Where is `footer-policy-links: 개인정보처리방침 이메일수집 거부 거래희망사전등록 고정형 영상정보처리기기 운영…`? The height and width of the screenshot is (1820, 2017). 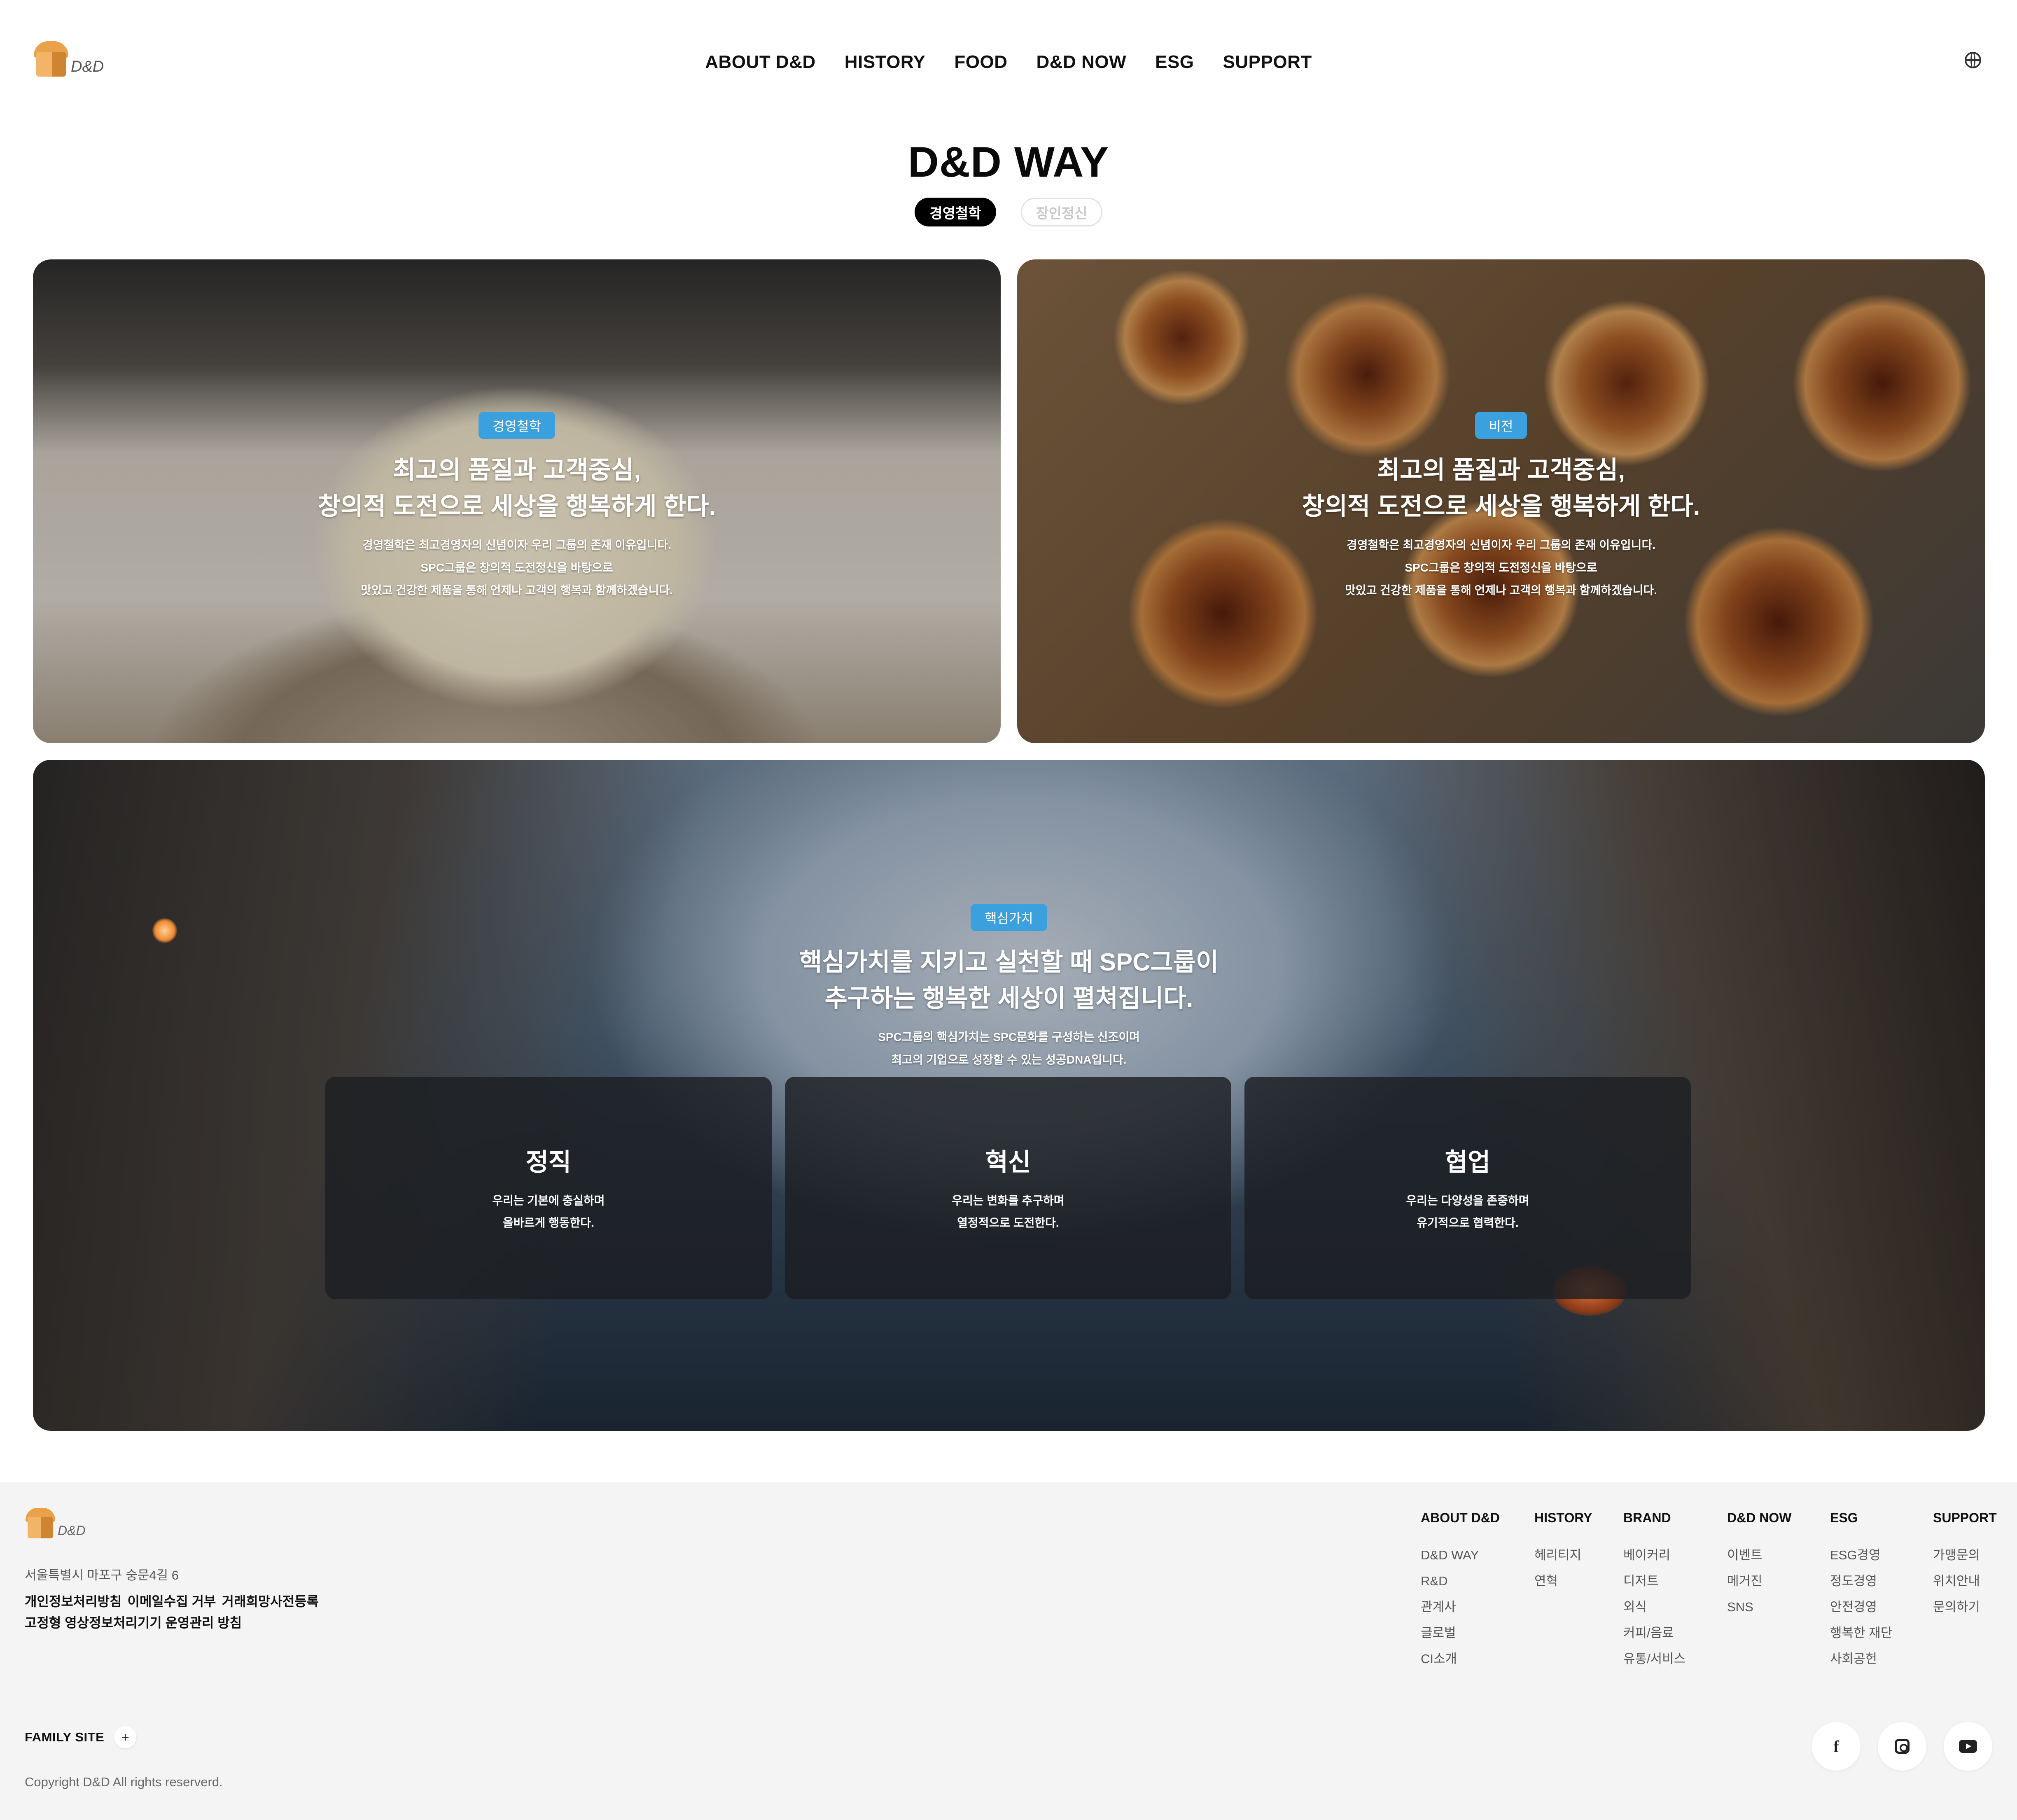
footer-policy-links: 개인정보처리방침 이메일수집 거부 거래희망사전등록 고정형 영상정보처리기기 운영… is located at coordinates (174, 1612).